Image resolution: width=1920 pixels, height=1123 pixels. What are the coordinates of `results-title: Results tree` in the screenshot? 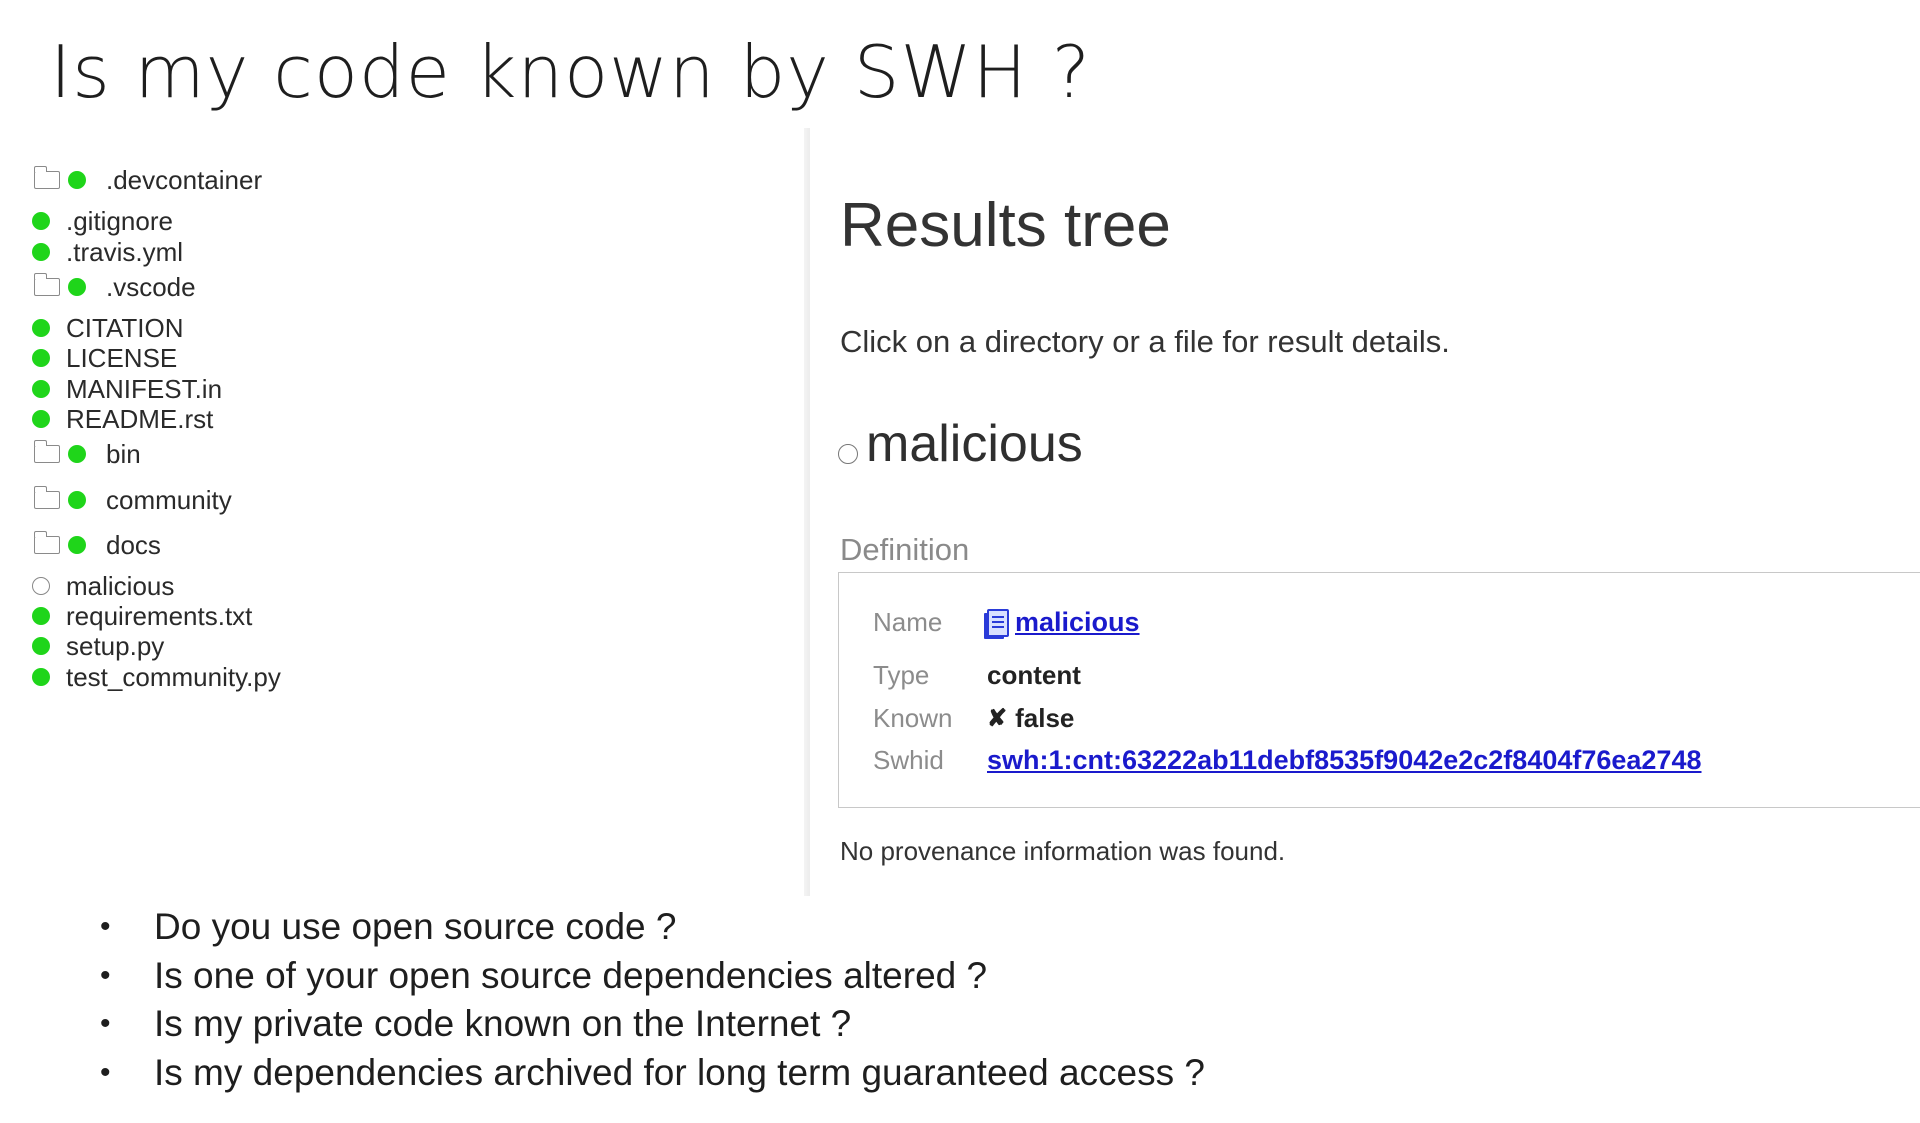 It's located at (1005, 225).